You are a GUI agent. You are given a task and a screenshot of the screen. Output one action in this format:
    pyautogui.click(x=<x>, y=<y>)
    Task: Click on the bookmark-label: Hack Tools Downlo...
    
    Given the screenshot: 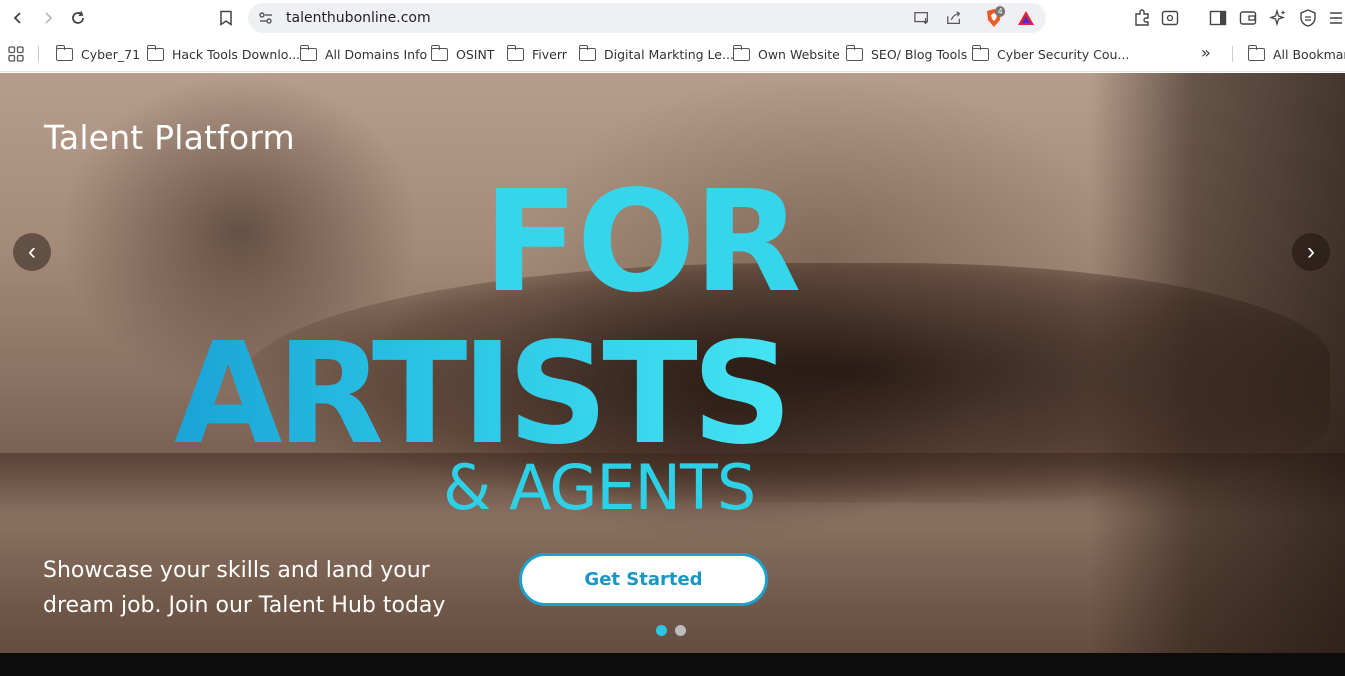 What is the action you would take?
    pyautogui.click(x=236, y=54)
    